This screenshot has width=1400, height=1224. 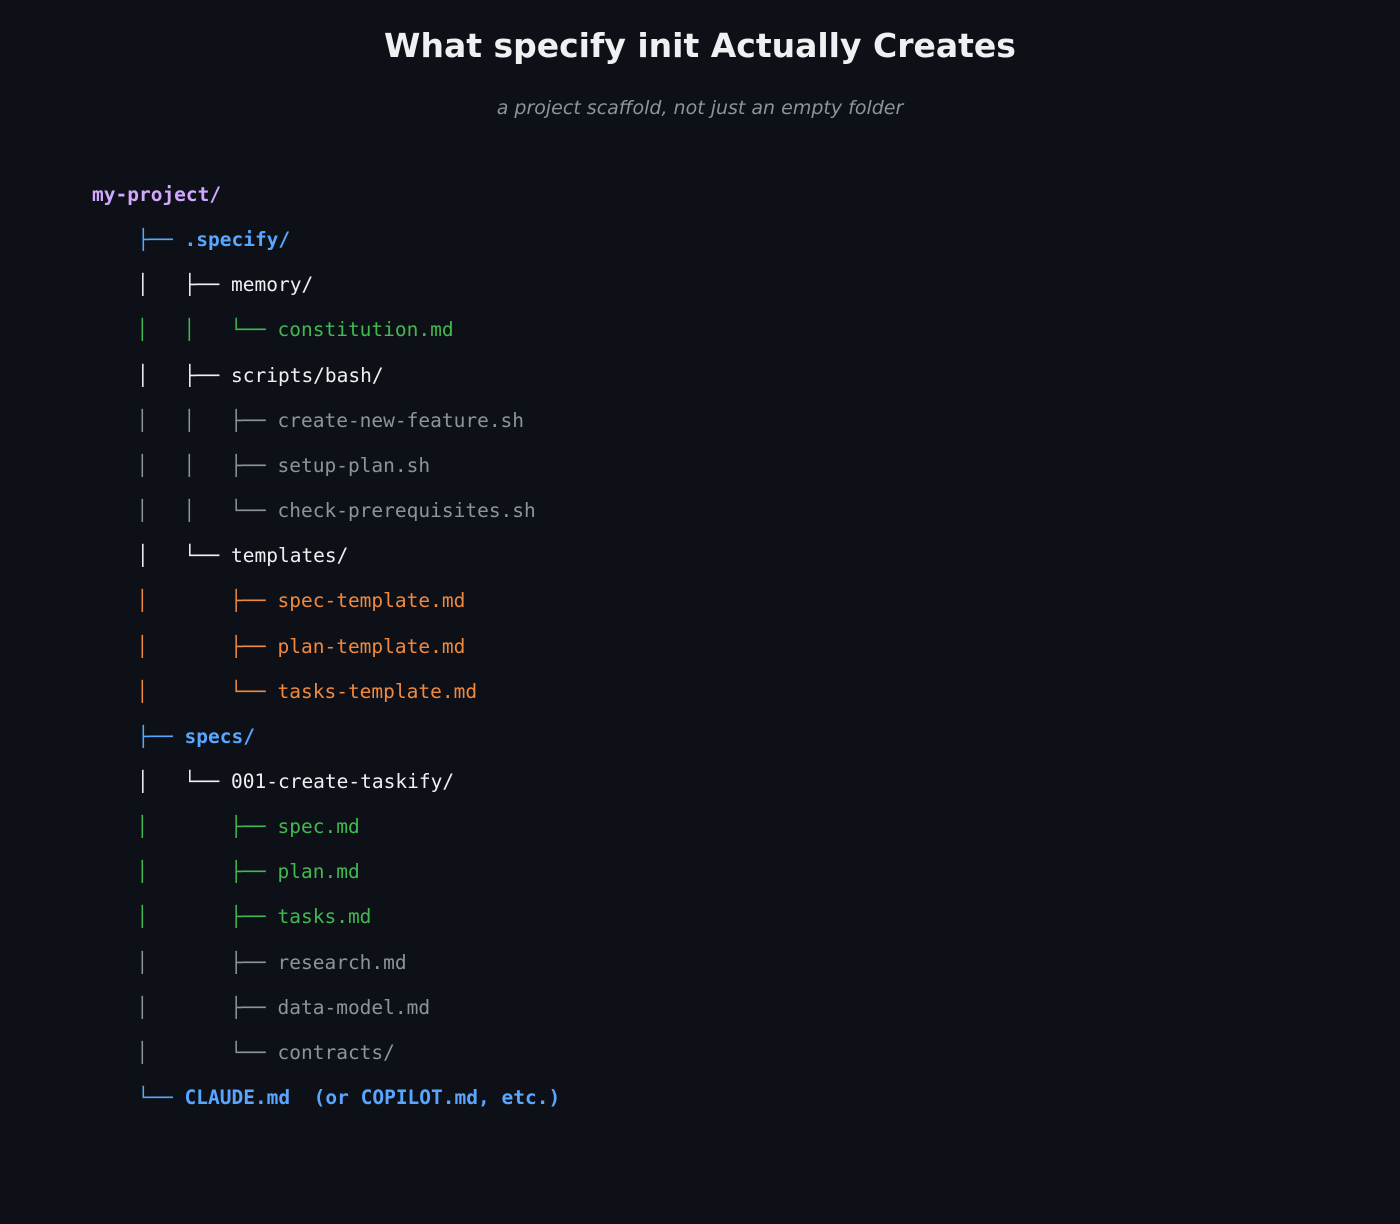 What do you see at coordinates (157, 194) in the screenshot?
I see `tree-folder: my-project/` at bounding box center [157, 194].